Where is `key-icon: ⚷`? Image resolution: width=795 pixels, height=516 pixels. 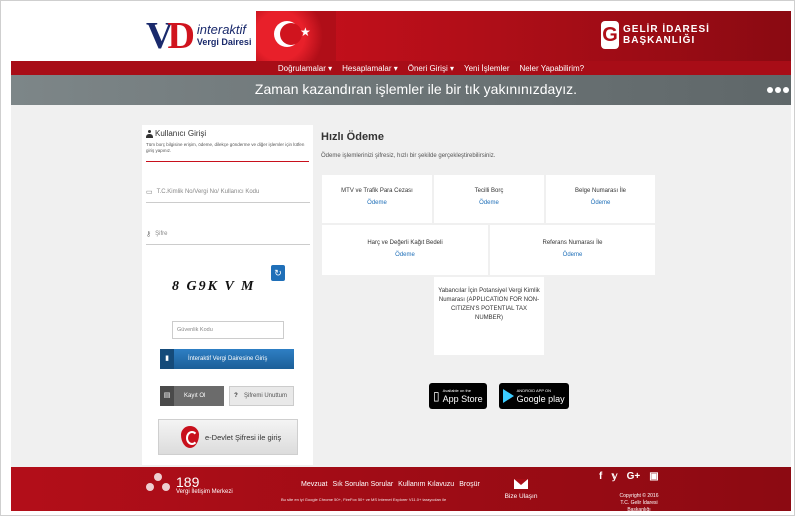 key-icon: ⚷ is located at coordinates (149, 234).